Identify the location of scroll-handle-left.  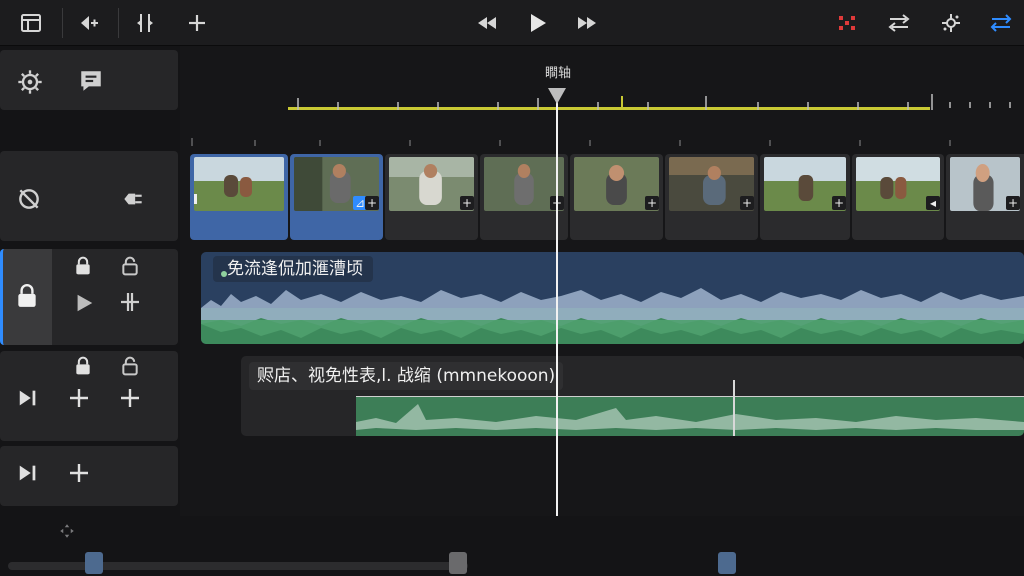
(94, 563).